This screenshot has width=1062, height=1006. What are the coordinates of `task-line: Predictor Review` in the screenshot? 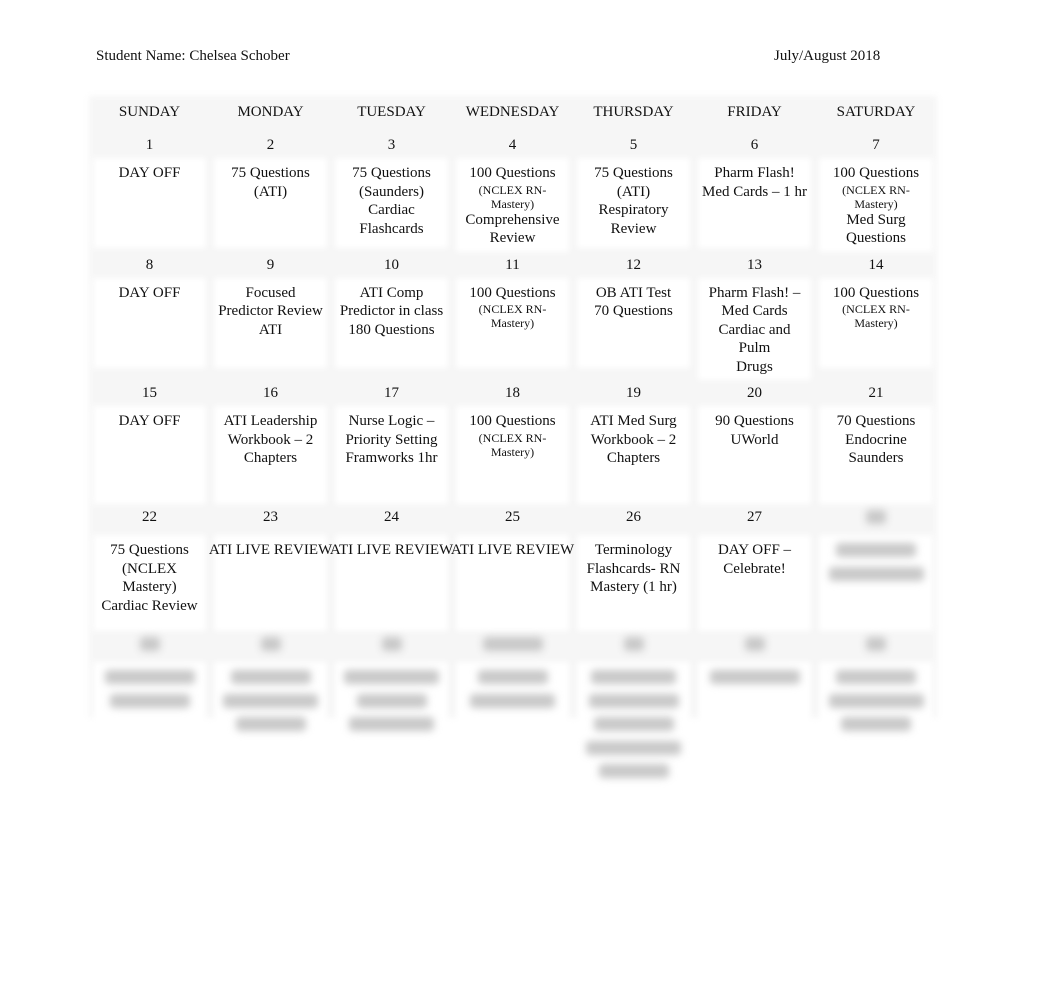 It's located at (270, 311).